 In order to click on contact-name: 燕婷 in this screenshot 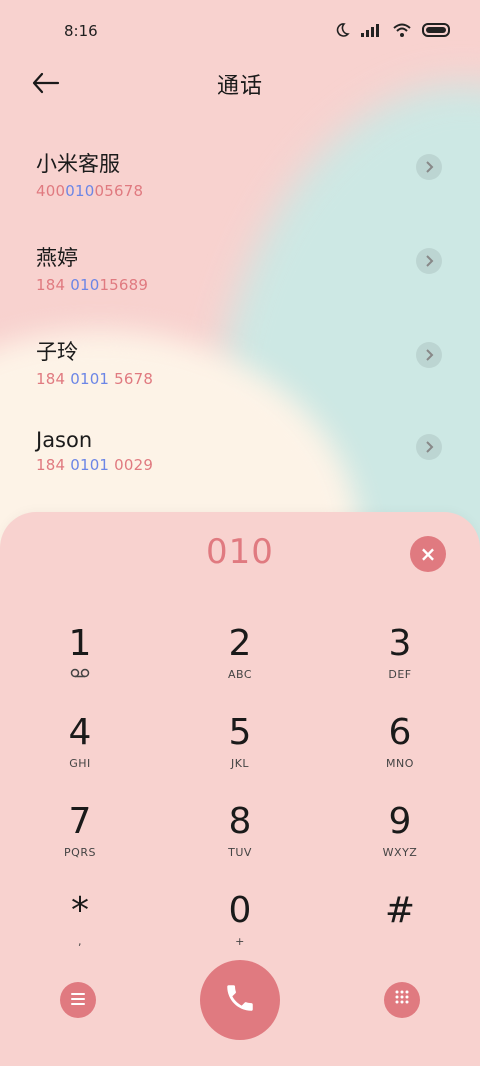, I will do `click(57, 258)`.